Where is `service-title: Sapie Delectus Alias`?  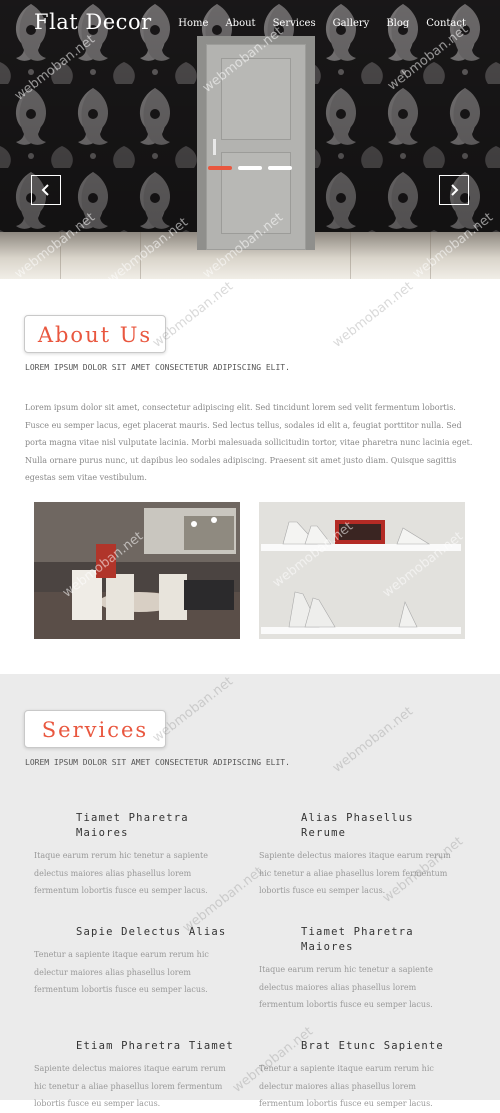
service-title: Sapie Delectus Alias is located at coordinates (155, 932).